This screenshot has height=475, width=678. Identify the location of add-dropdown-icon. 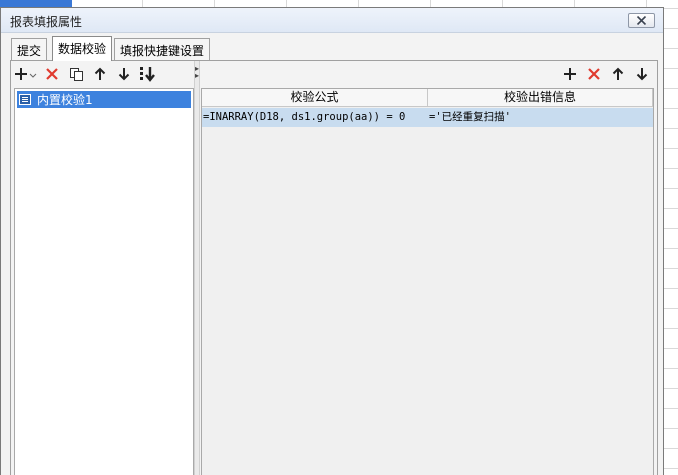
(26, 74).